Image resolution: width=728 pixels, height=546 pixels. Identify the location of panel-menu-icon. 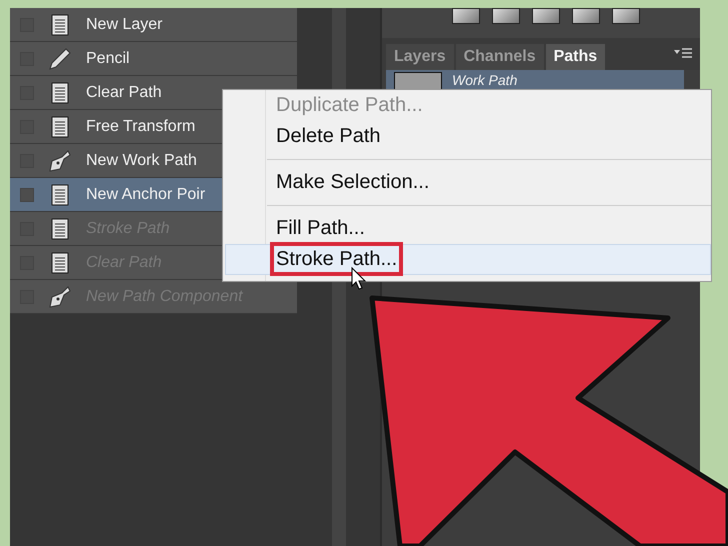
(683, 53).